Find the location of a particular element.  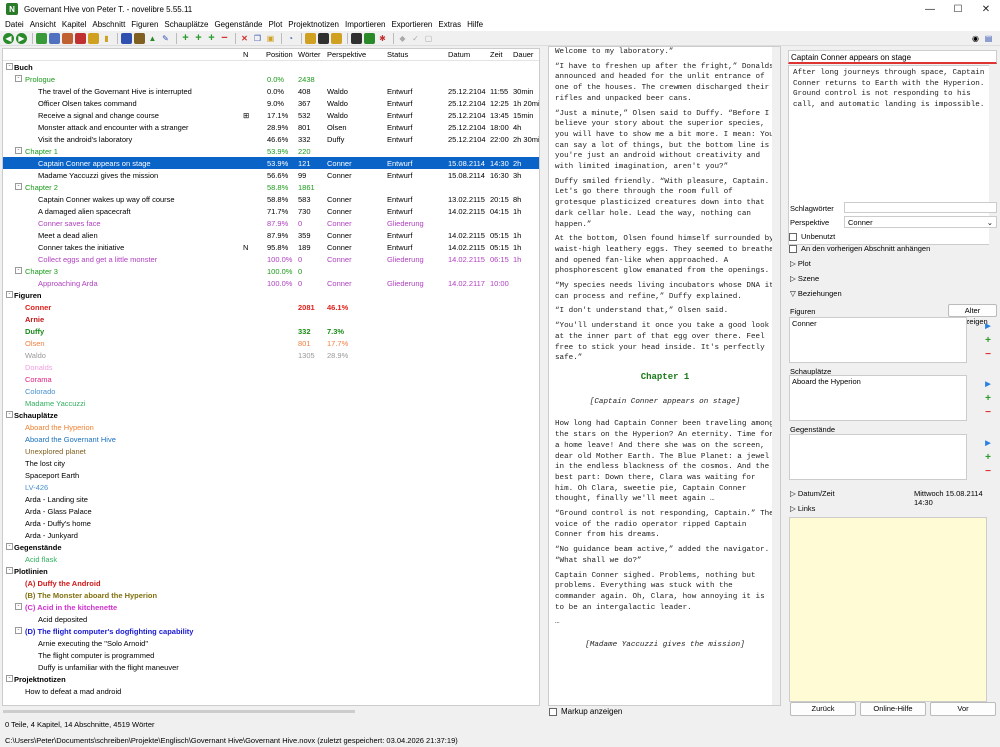

remove-location-icon: − is located at coordinates (988, 413).